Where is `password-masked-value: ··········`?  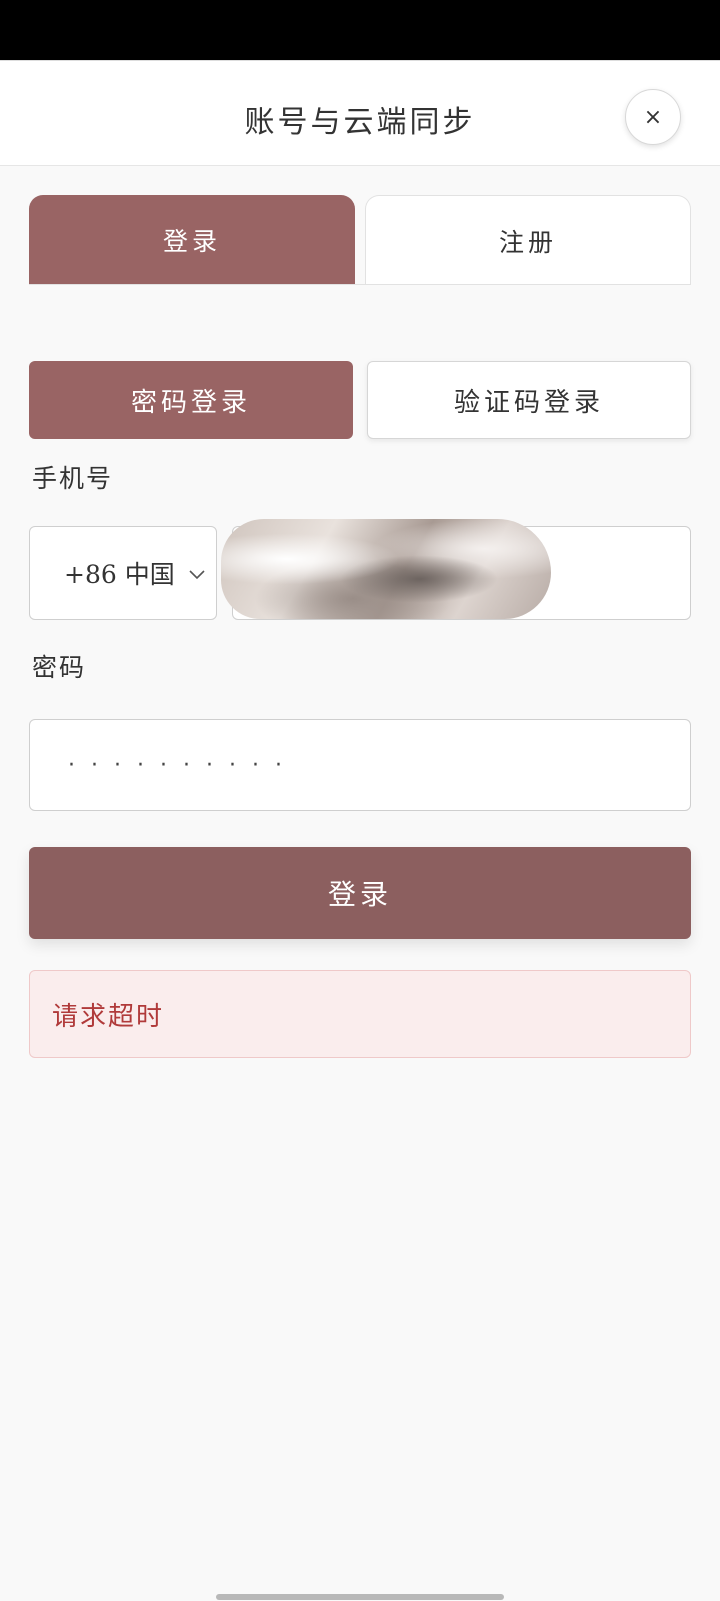
password-masked-value: ·········· is located at coordinates (183, 765).